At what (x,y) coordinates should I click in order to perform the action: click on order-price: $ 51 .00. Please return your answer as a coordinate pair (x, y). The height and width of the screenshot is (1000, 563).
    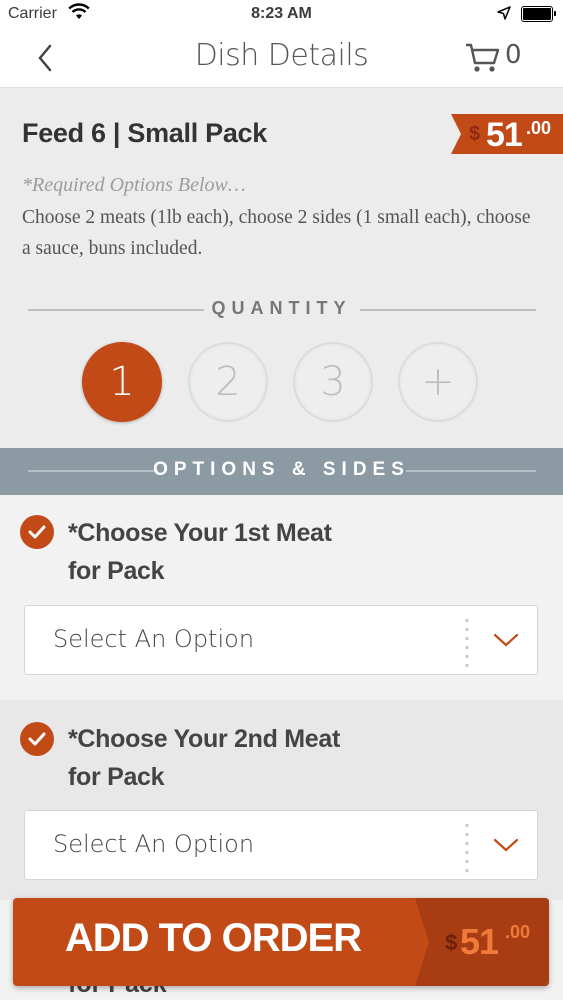
    Looking at the image, I should click on (482, 942).